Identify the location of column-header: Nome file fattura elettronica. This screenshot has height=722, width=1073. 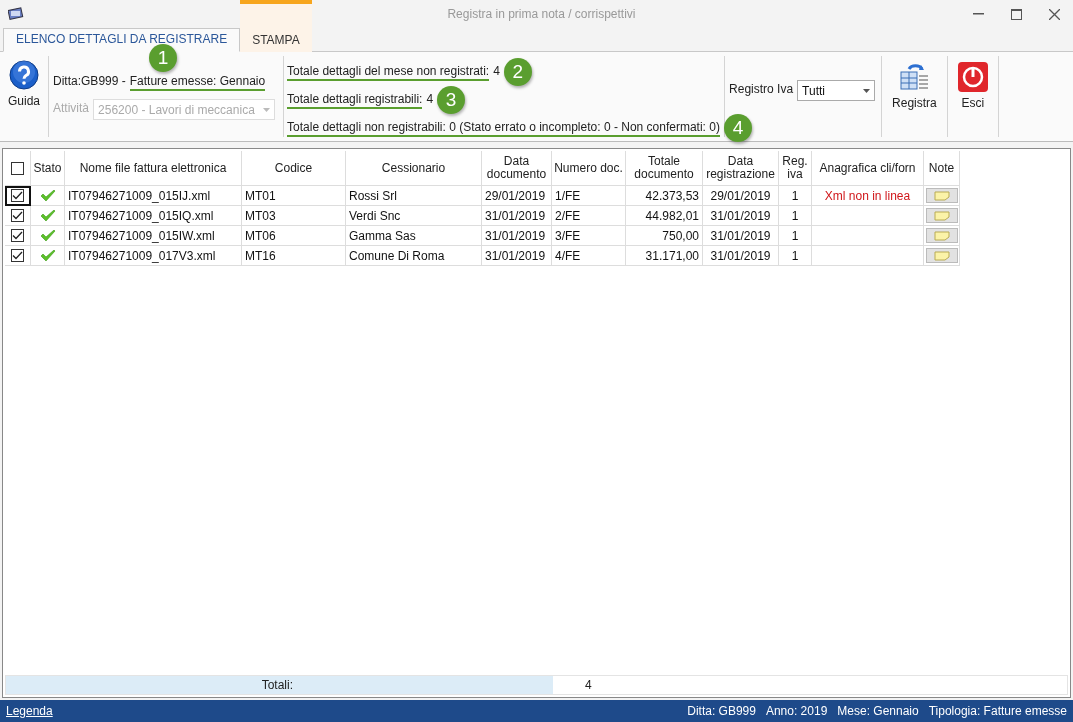
(153, 168).